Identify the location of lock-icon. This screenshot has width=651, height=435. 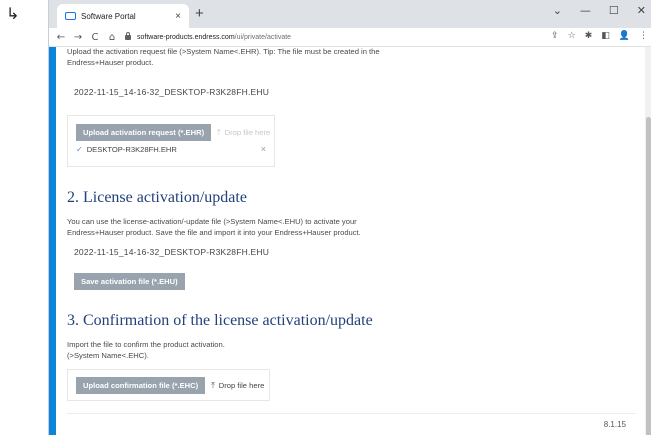
(128, 35).